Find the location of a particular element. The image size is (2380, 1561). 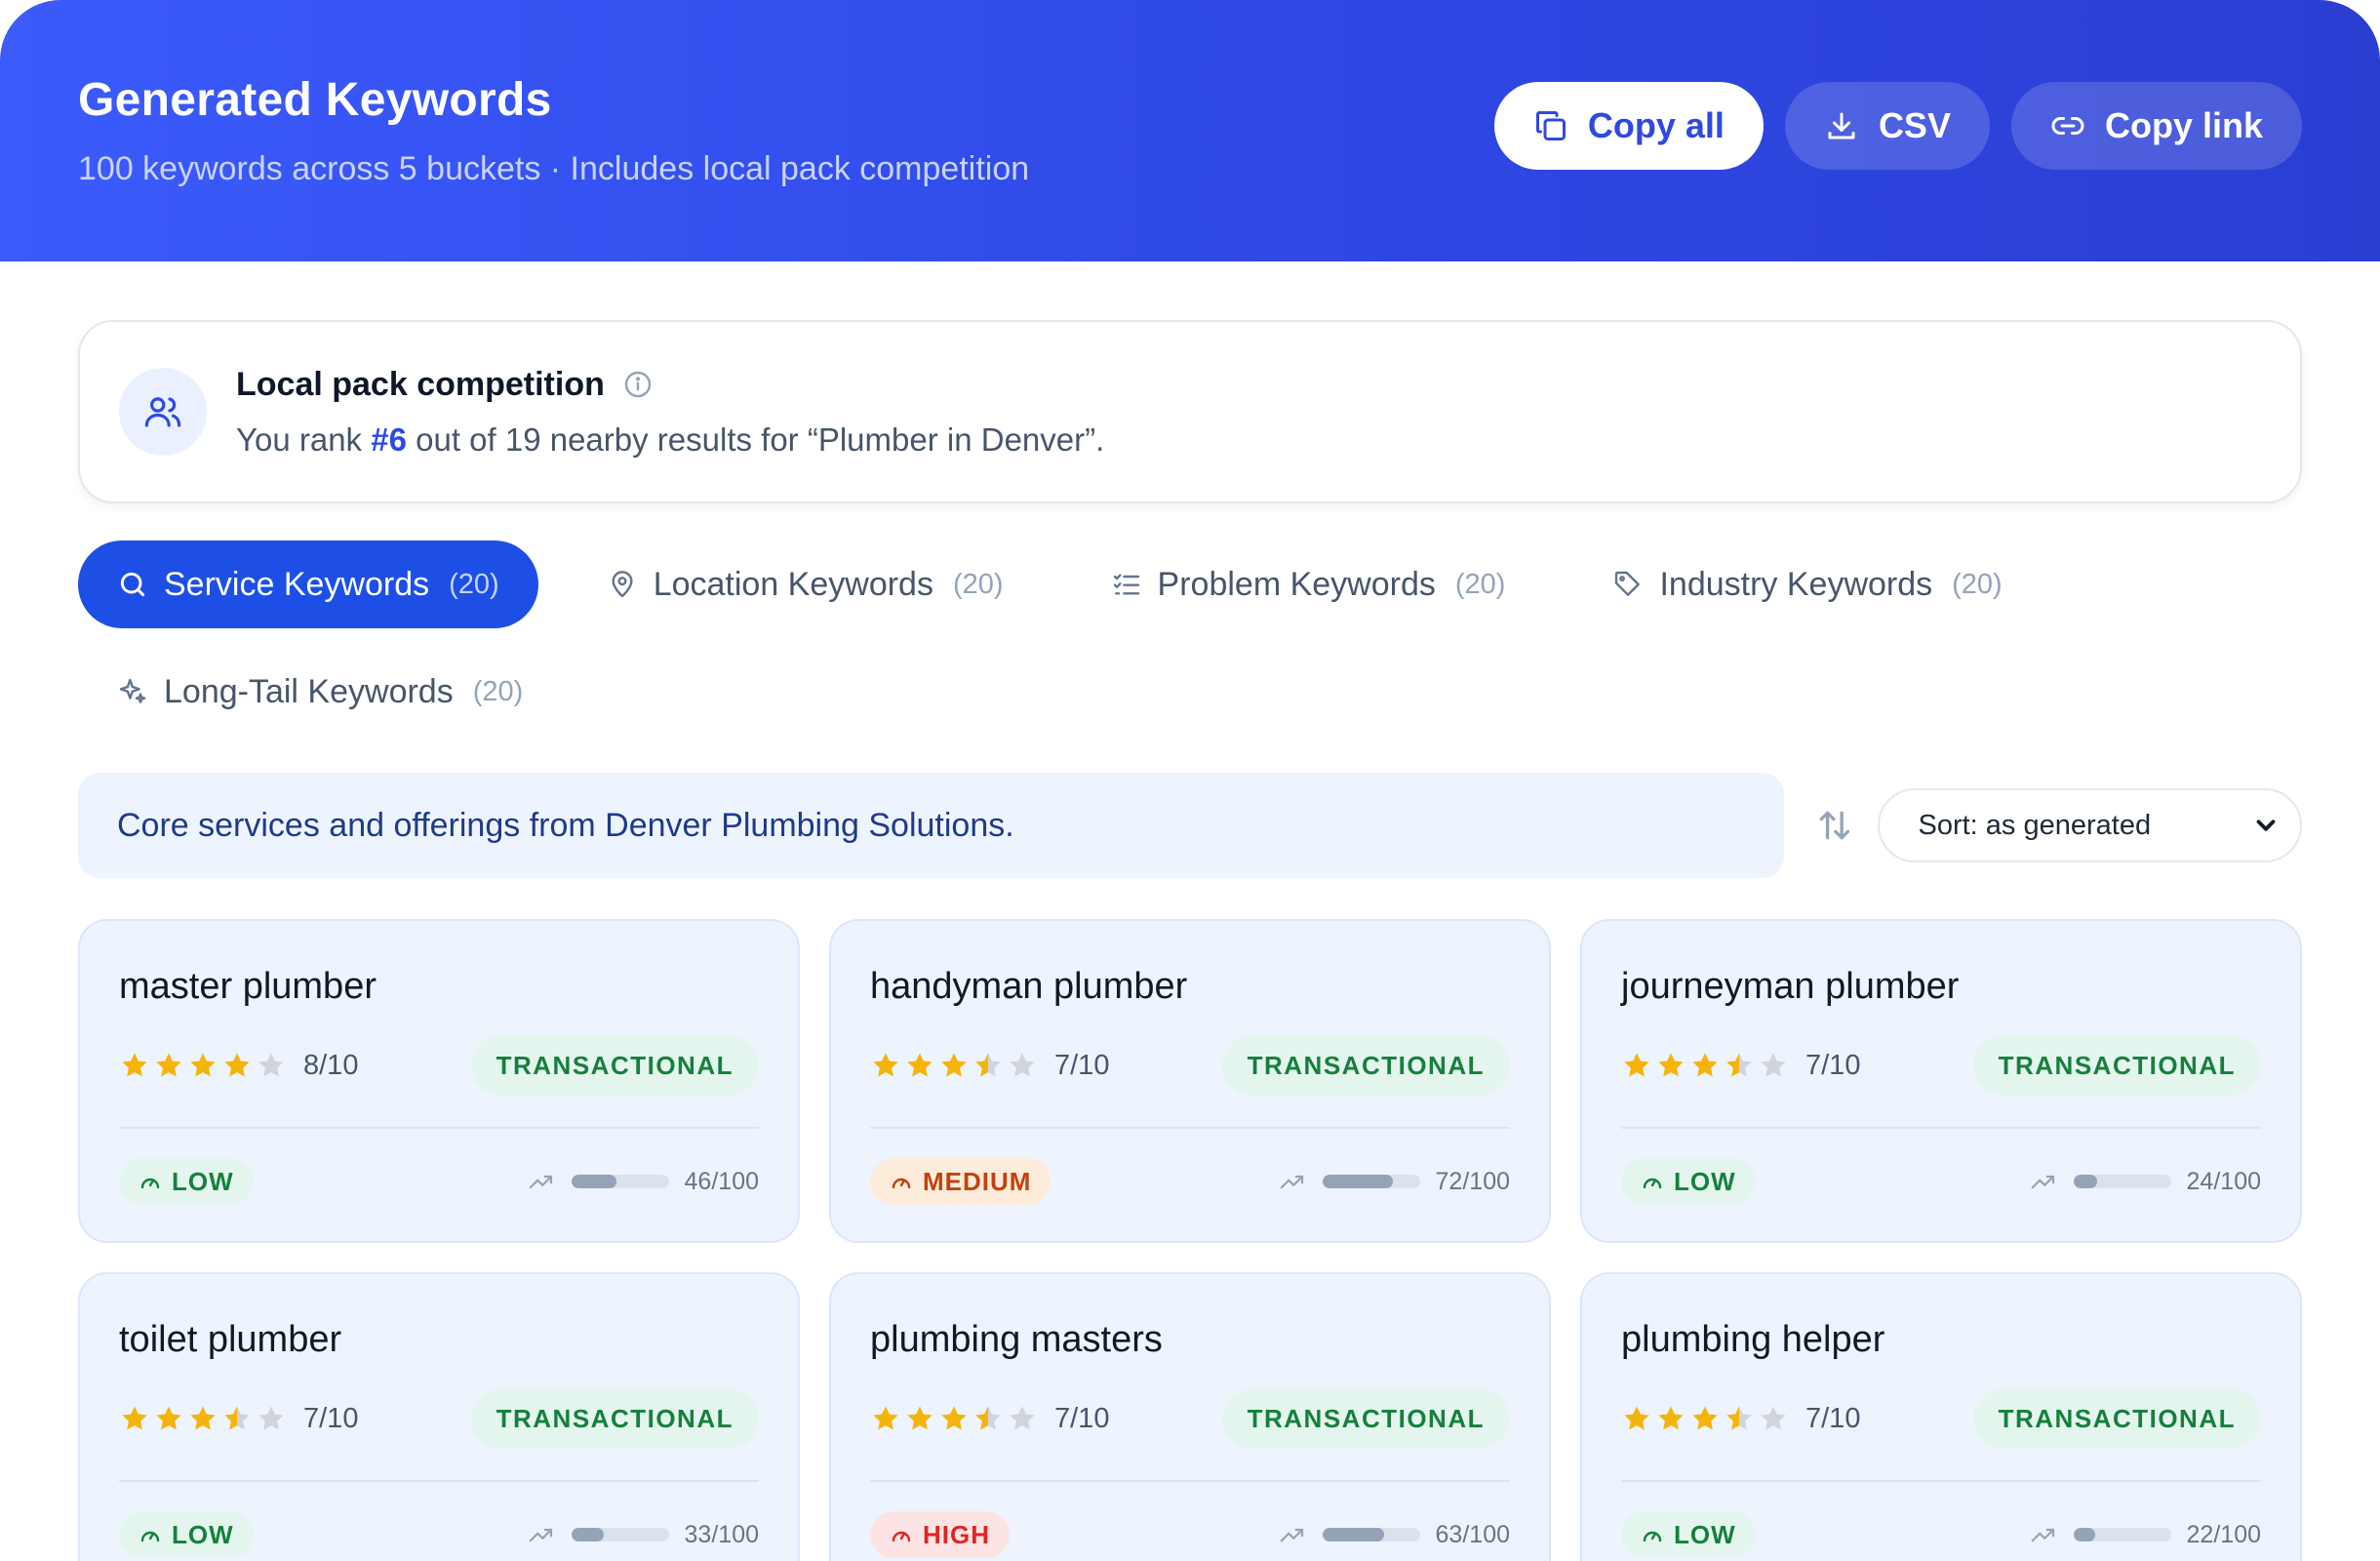

volume-label: 22/100 is located at coordinates (2223, 1534).